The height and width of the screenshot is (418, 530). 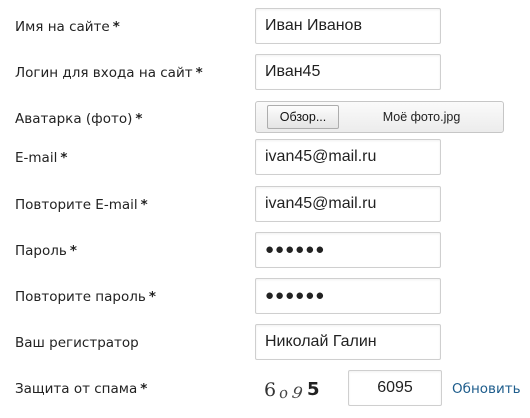 I want to click on email-label: E-mail *, so click(x=41, y=158).